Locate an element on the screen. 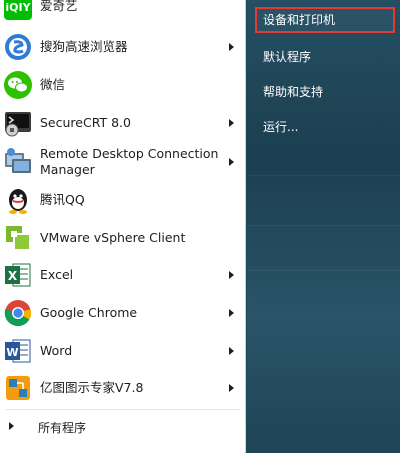  excel-icon: X is located at coordinates (18, 275).